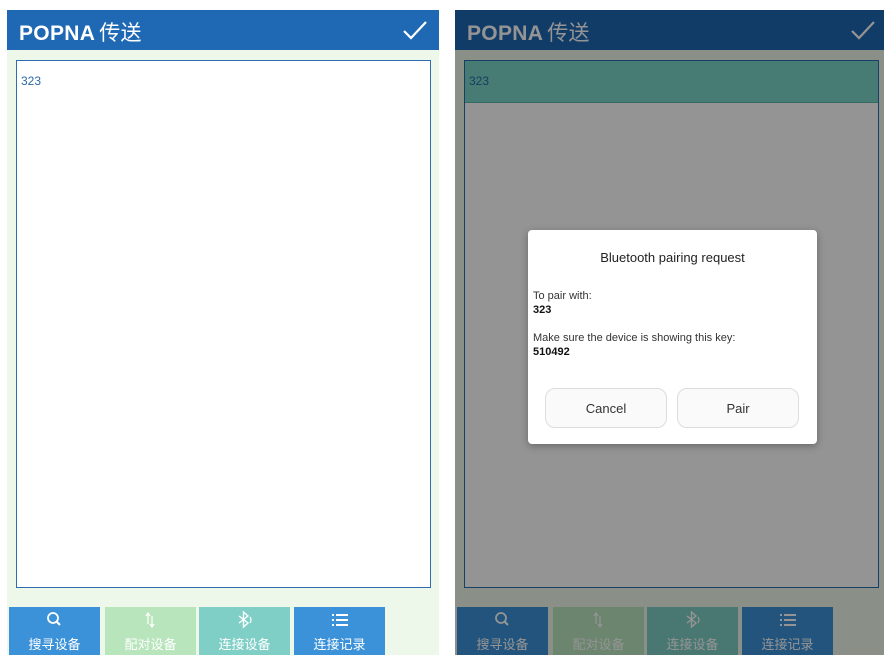  What do you see at coordinates (244, 645) in the screenshot?
I see `connect-devices-label: 连接设备` at bounding box center [244, 645].